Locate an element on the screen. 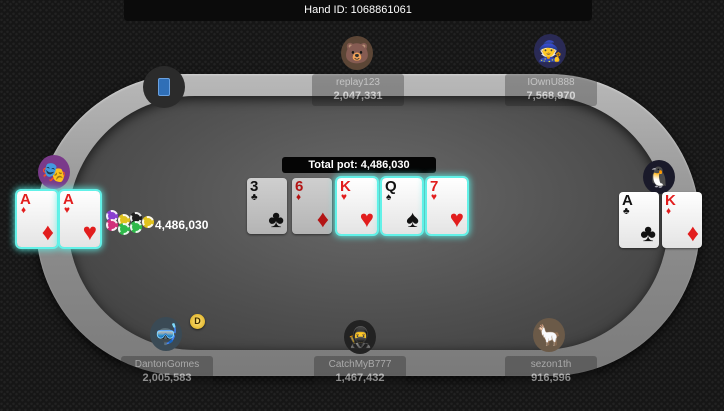 This screenshot has height=411, width=724. player-stack: 2,047,331 is located at coordinates (358, 96).